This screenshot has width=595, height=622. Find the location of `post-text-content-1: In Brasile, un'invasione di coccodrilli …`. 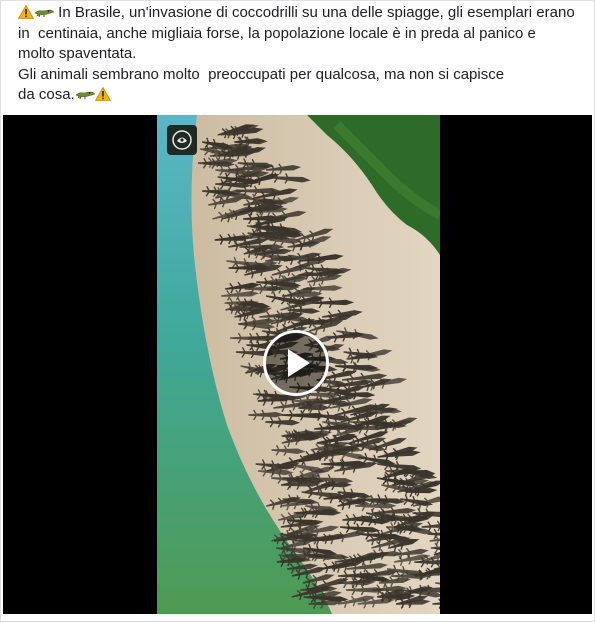

post-text-content-1: In Brasile, un'invasione di coccodrilli … is located at coordinates (316, 12).